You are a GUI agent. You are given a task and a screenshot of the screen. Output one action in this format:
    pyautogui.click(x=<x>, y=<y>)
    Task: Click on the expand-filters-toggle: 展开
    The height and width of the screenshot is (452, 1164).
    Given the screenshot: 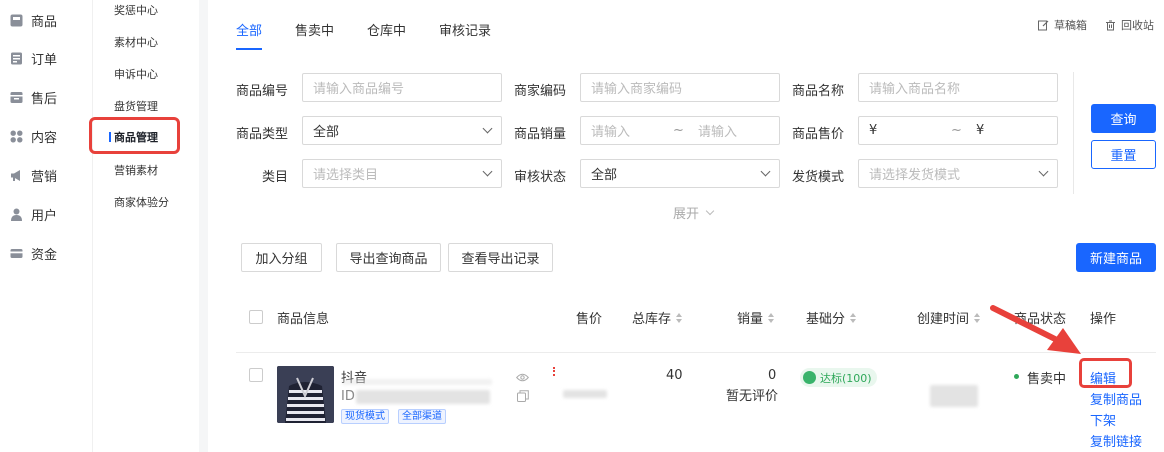 What is the action you would take?
    pyautogui.click(x=694, y=212)
    